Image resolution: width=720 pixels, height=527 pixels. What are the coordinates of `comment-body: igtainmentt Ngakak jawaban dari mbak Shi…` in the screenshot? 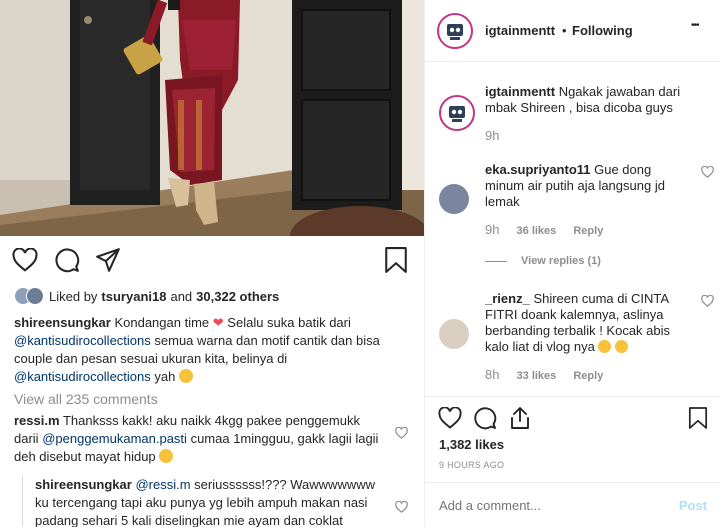 It's located at (583, 100).